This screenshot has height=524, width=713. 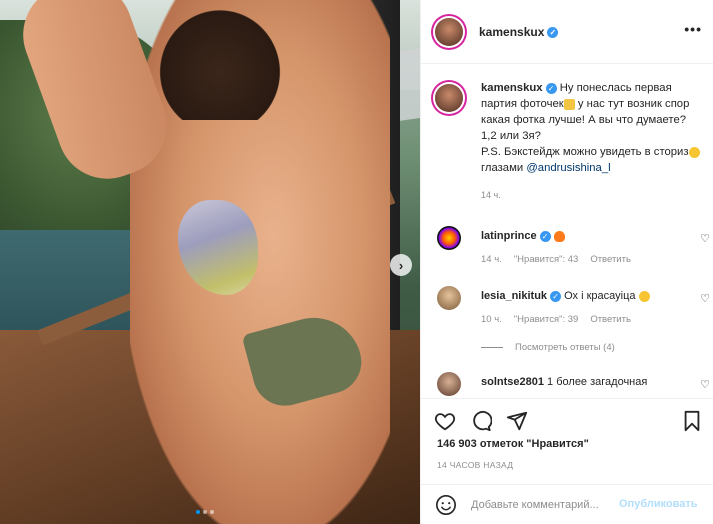 I want to click on caption-time: 14 ч., so click(x=491, y=195).